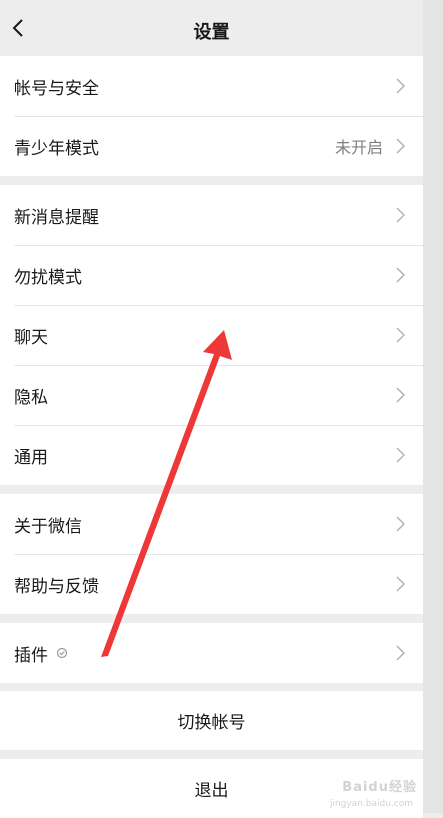 The height and width of the screenshot is (818, 443). I want to click on settings-item-plugins: 插件, so click(211, 653).